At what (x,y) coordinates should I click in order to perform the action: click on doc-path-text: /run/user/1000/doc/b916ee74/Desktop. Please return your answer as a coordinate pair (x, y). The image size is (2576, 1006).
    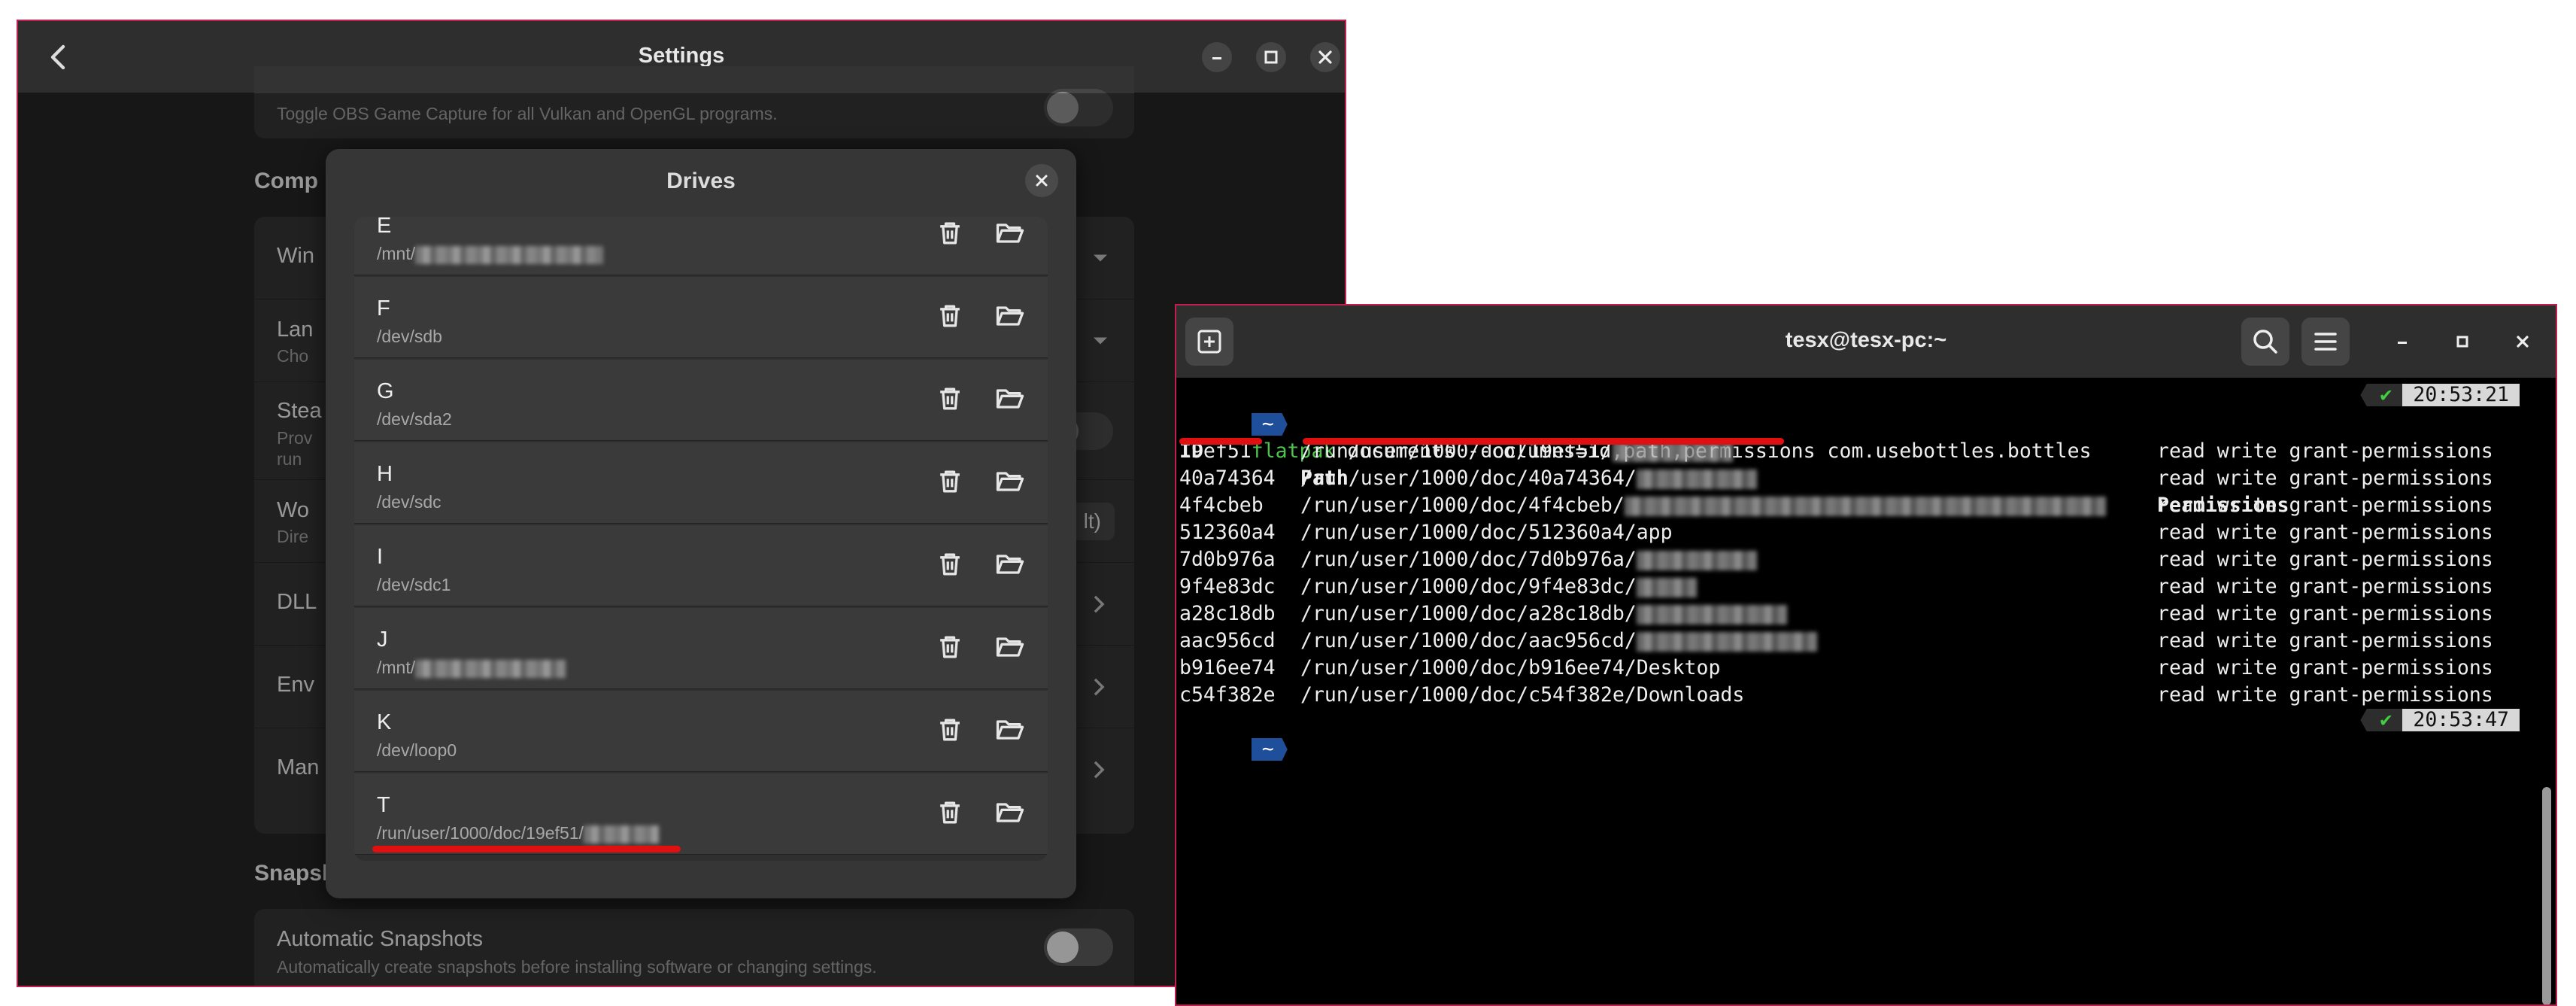
    Looking at the image, I should click on (1510, 667).